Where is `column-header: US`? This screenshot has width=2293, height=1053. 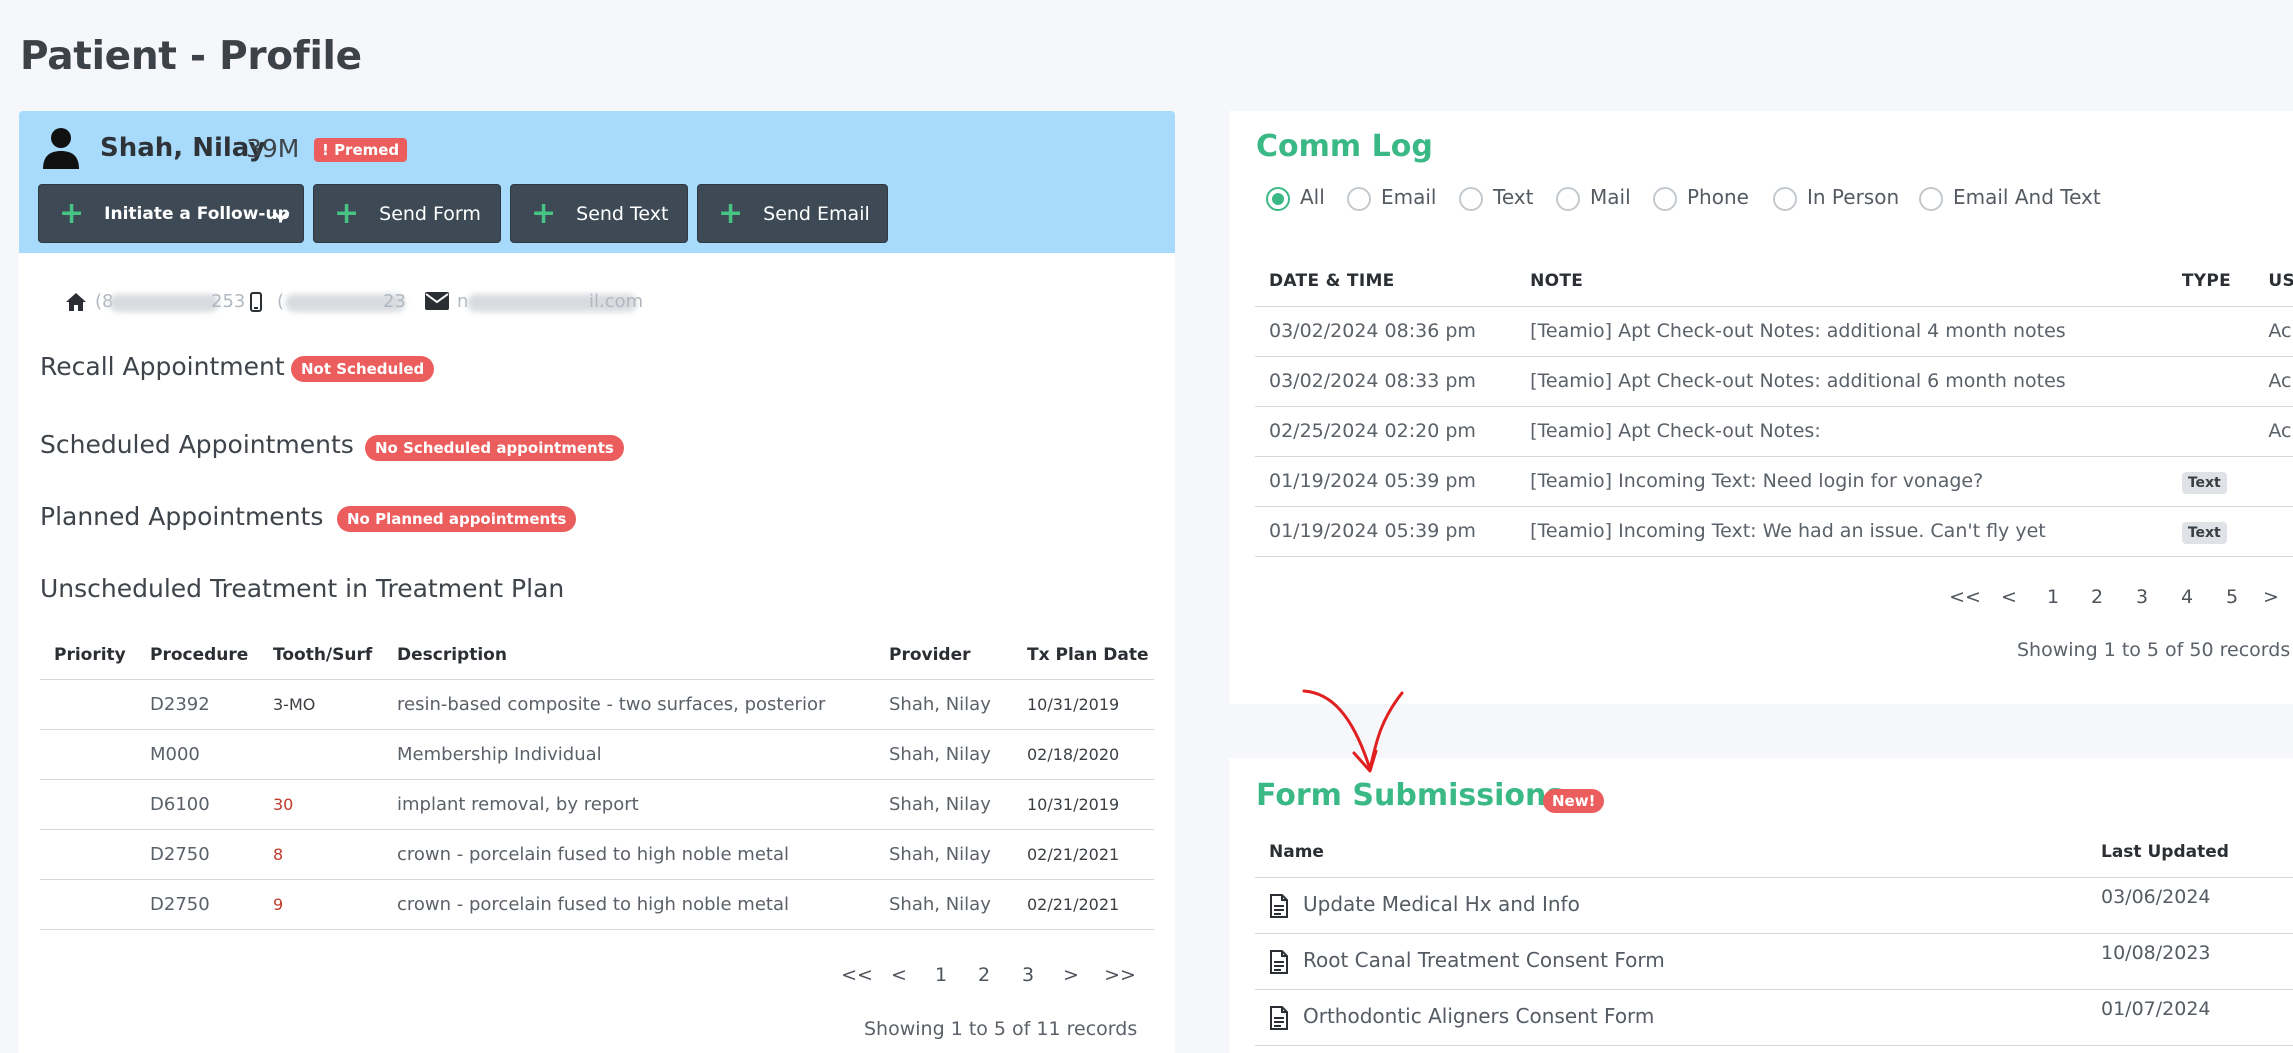 column-header: US is located at coordinates (2273, 281).